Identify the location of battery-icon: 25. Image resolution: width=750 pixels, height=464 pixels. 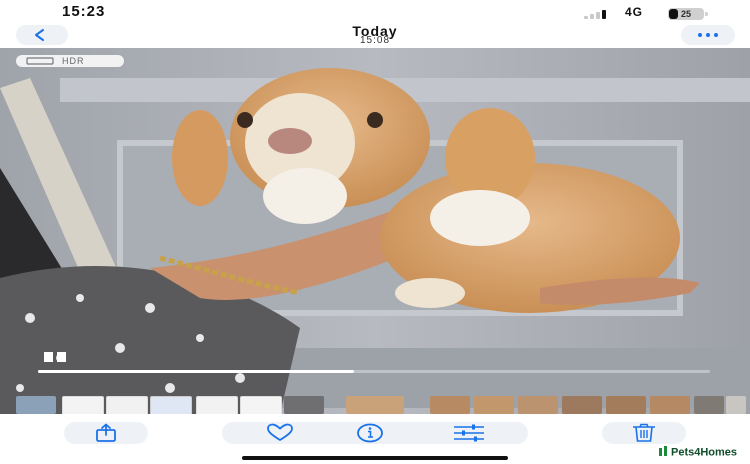
(689, 14).